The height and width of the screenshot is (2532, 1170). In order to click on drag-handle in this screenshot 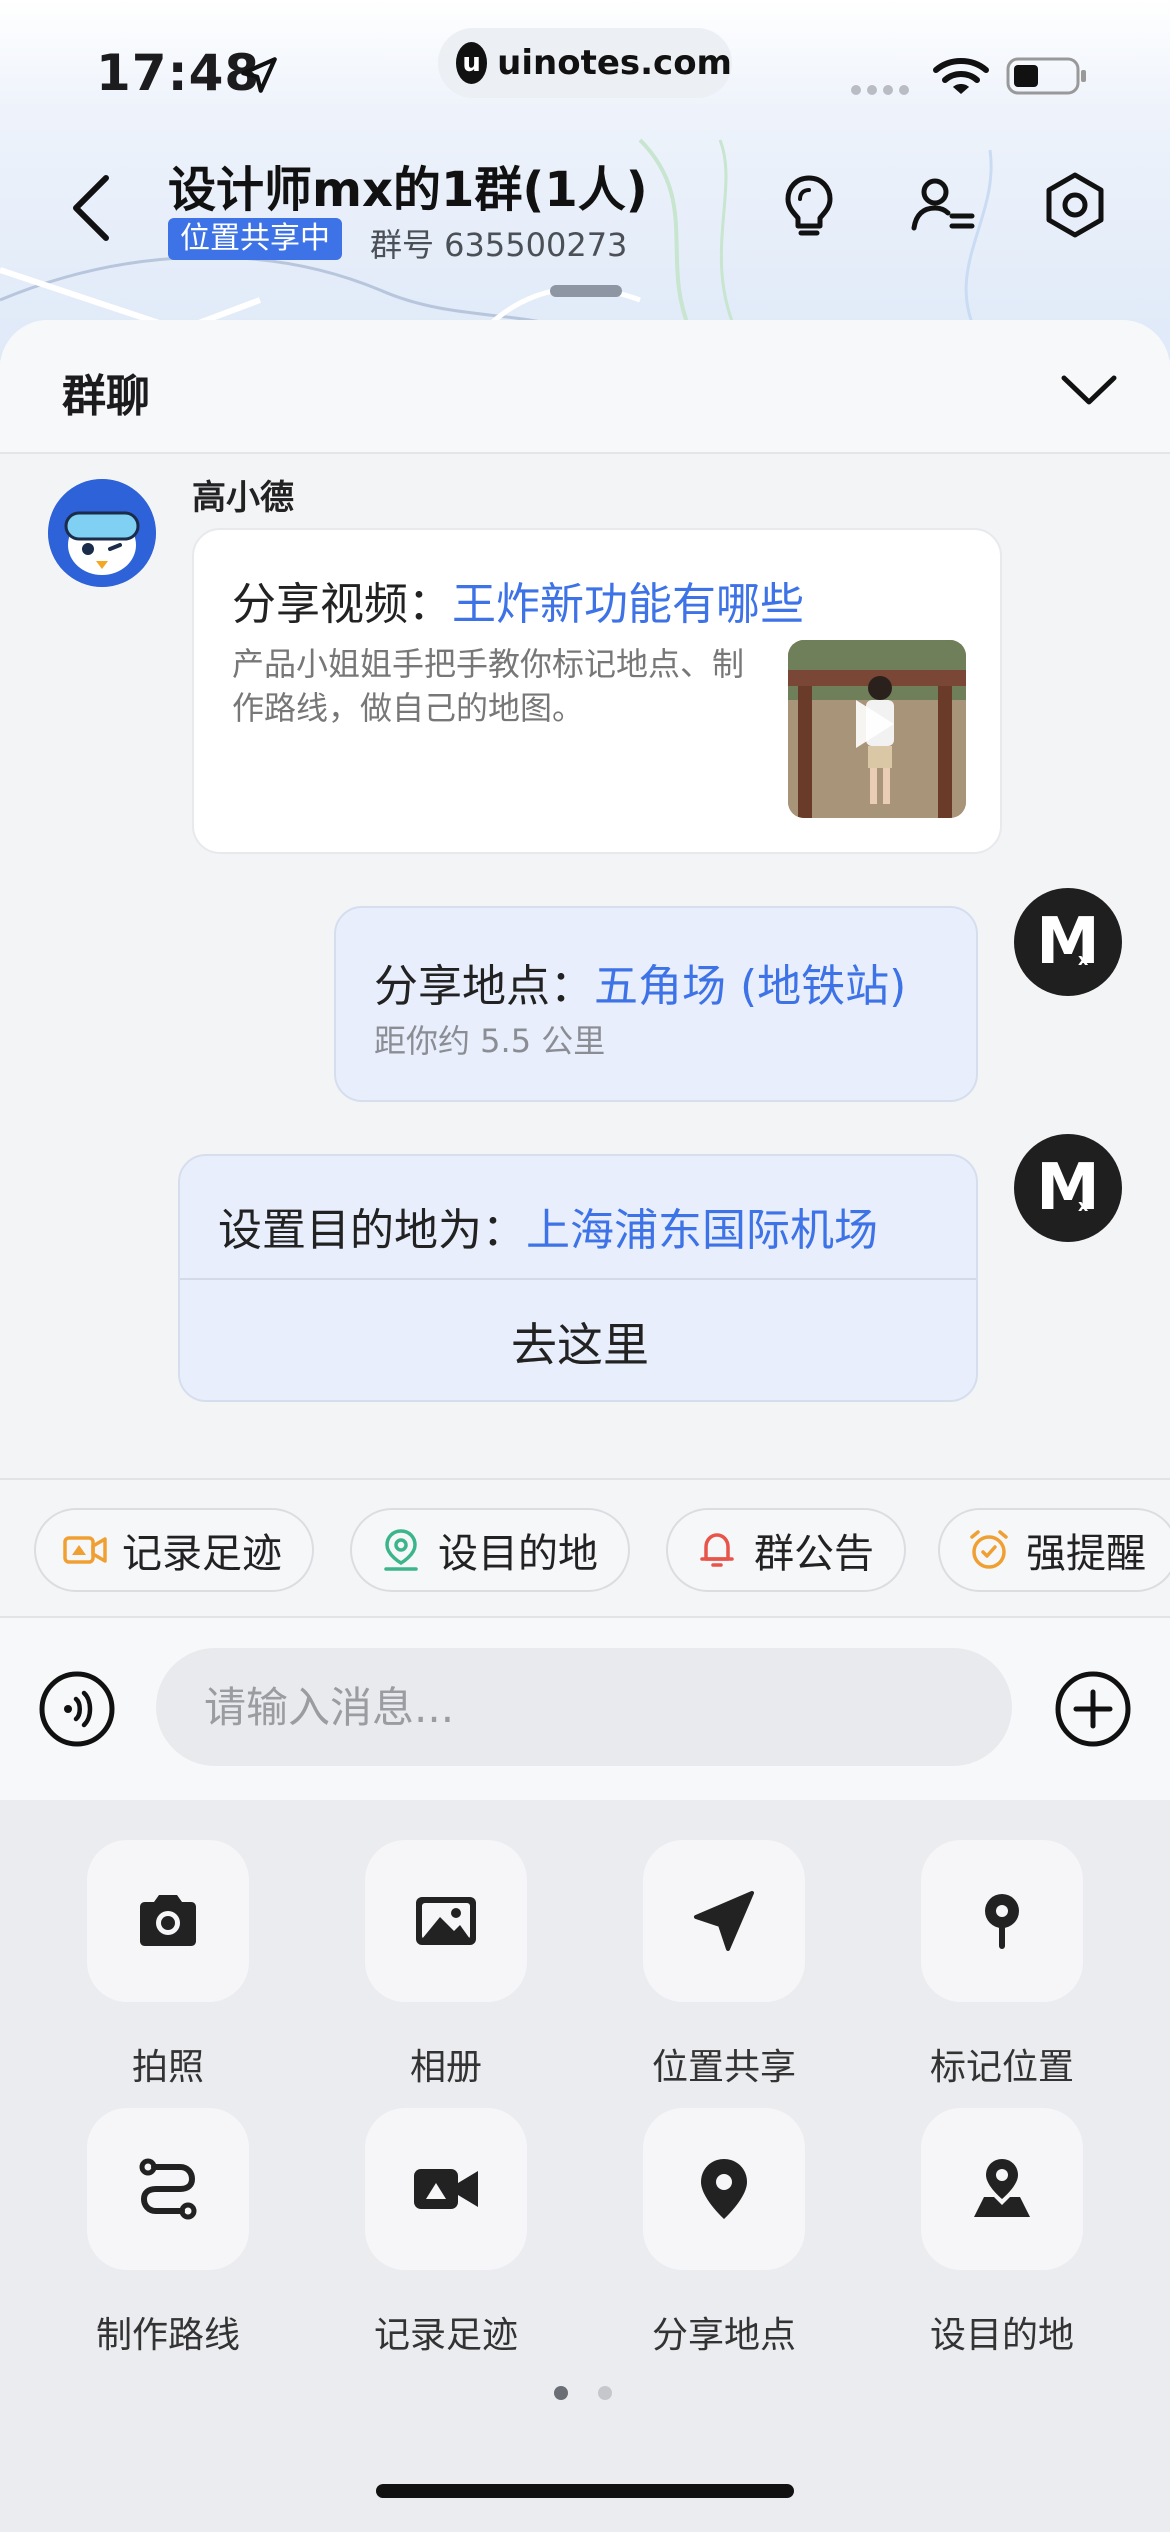, I will do `click(586, 291)`.